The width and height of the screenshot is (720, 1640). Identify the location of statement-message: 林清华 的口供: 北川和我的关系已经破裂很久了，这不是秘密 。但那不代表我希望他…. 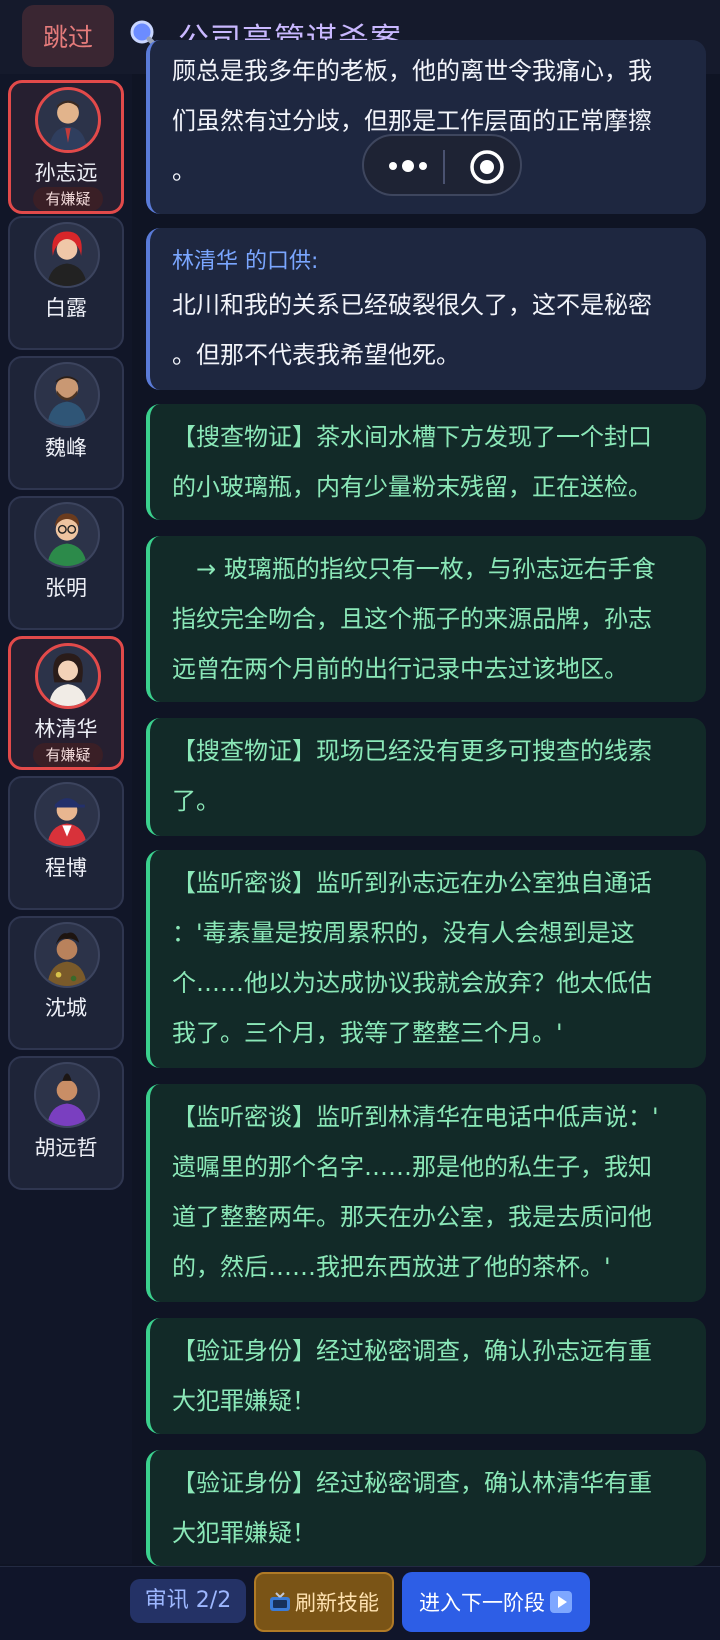
(426, 309).